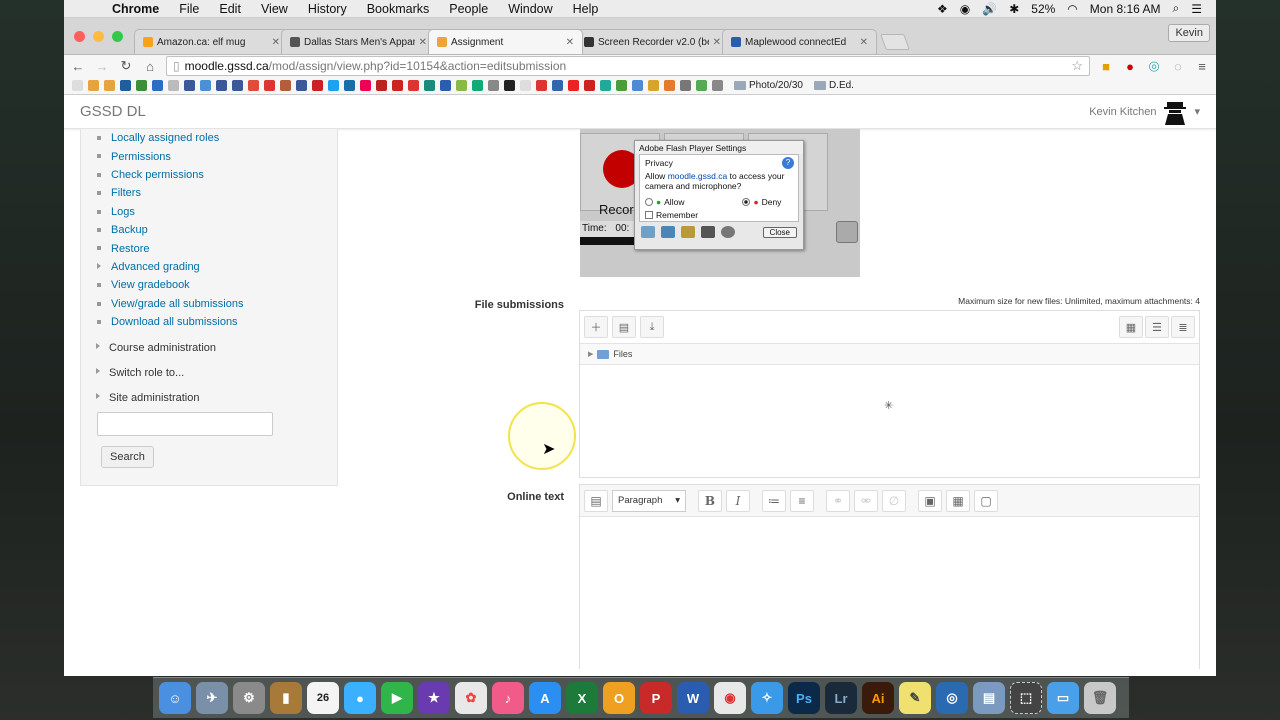 The image size is (1280, 720). I want to click on image-icon: ▣, so click(930, 500).